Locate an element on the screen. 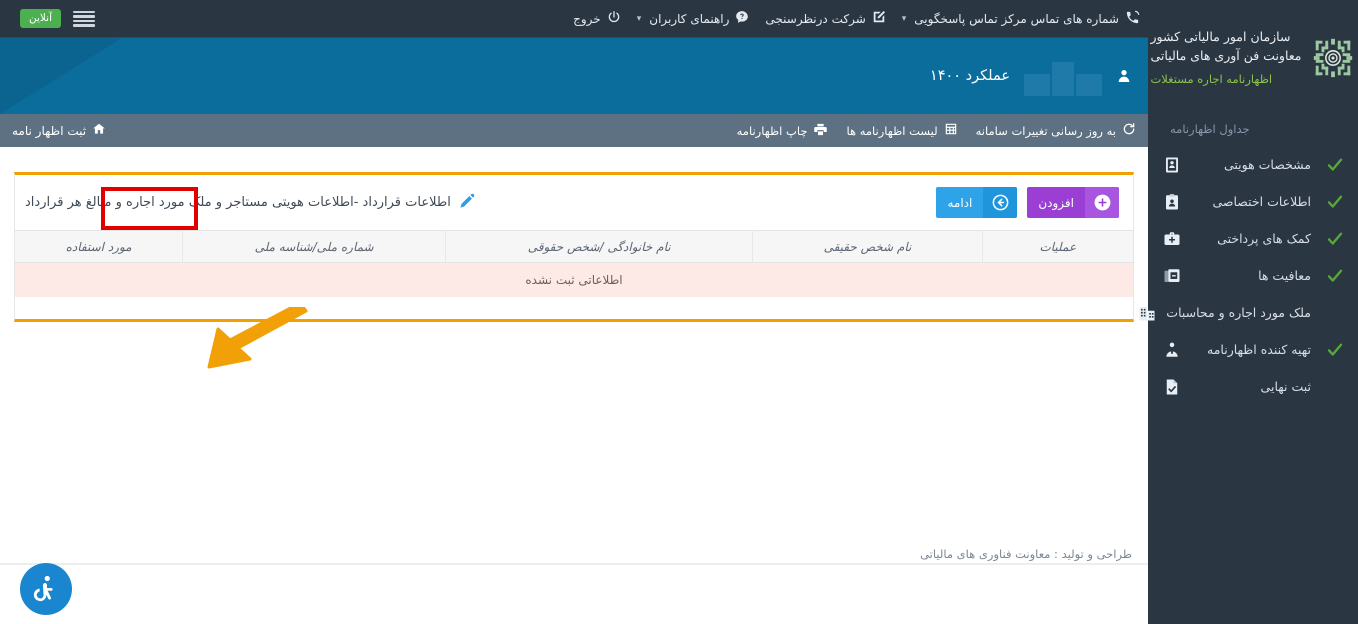 This screenshot has width=1358, height=624. tax-organization-emblem-icon is located at coordinates (1333, 58).